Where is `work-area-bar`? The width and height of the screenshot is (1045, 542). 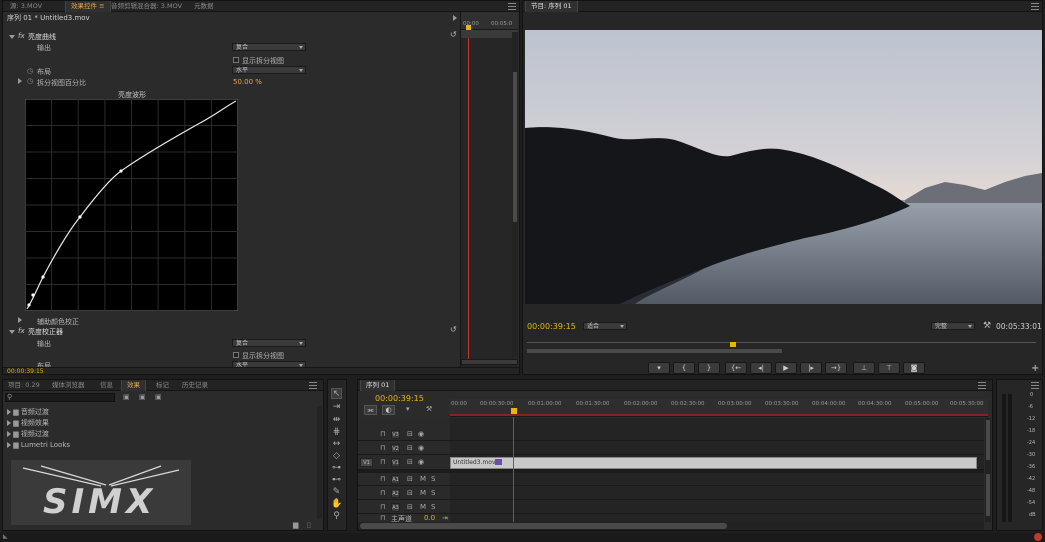
work-area-bar is located at coordinates (719, 415).